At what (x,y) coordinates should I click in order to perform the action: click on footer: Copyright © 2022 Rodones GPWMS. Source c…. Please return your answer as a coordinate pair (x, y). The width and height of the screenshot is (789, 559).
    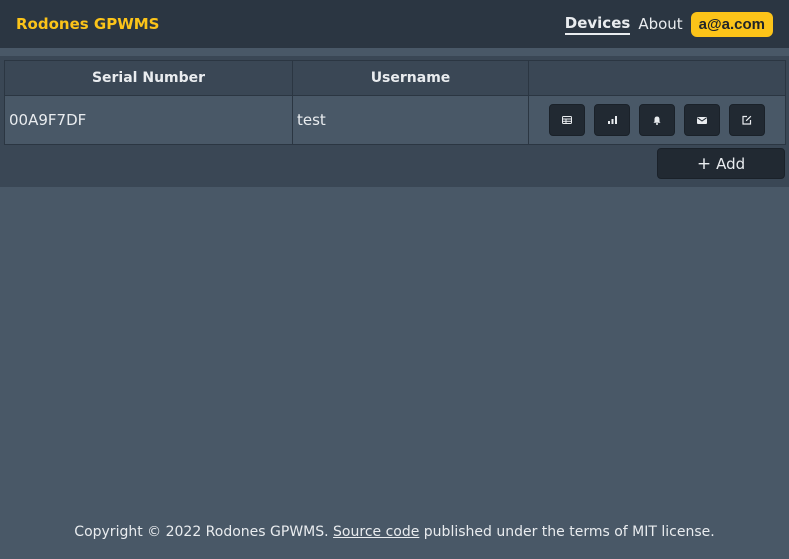
    Looking at the image, I should click on (394, 532).